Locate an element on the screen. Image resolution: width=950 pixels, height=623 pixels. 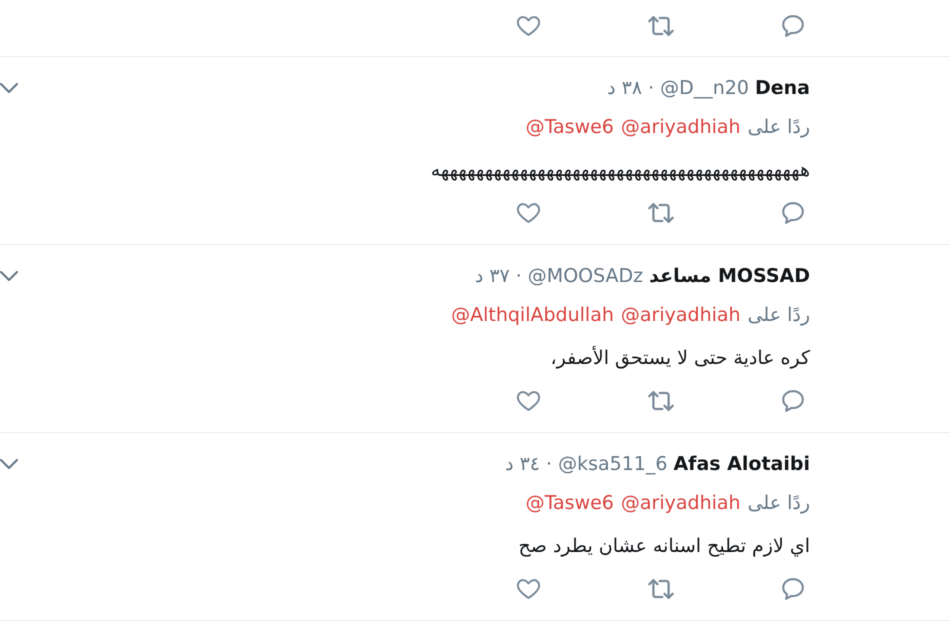
mention-link: @AlthqilAbdullah is located at coordinates (532, 315).